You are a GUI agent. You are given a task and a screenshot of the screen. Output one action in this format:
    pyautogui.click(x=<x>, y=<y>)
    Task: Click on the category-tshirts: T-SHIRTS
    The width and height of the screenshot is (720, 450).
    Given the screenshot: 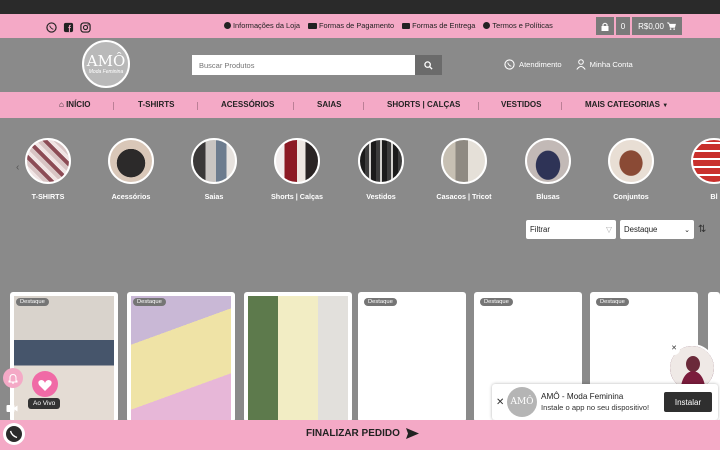 What is the action you would take?
    pyautogui.click(x=48, y=169)
    